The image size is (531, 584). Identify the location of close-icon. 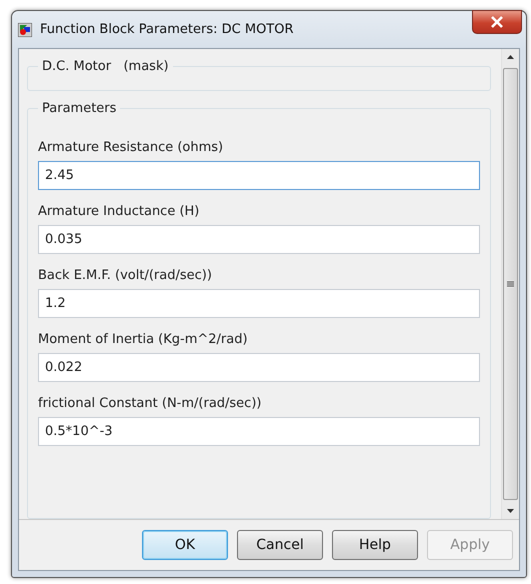
(497, 22).